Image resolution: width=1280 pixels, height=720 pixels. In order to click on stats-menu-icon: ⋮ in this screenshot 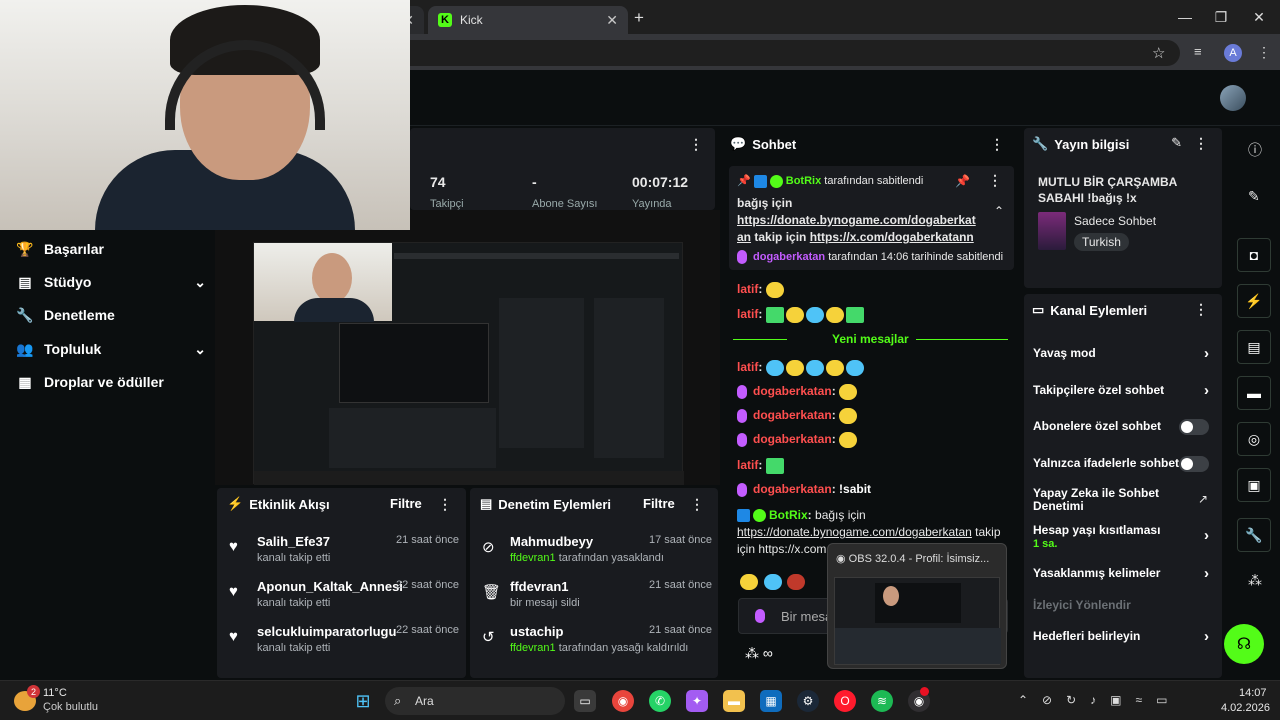, I will do `click(696, 144)`.